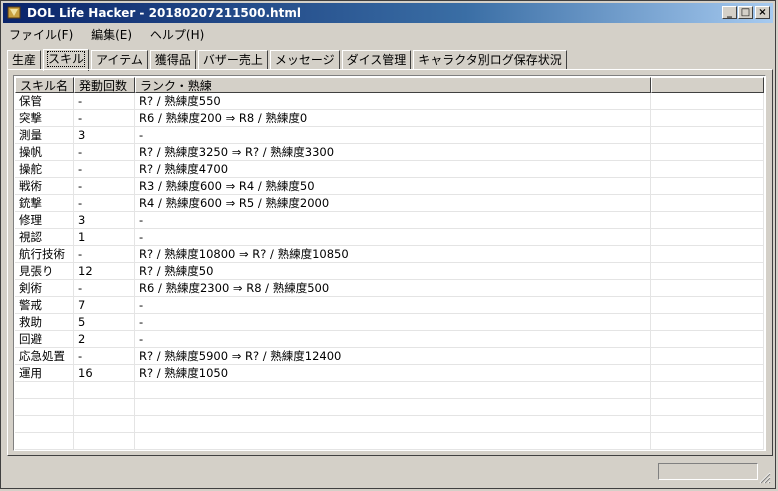 This screenshot has width=778, height=491. Describe the element at coordinates (745, 12) in the screenshot. I see `maximize-button: □` at that location.